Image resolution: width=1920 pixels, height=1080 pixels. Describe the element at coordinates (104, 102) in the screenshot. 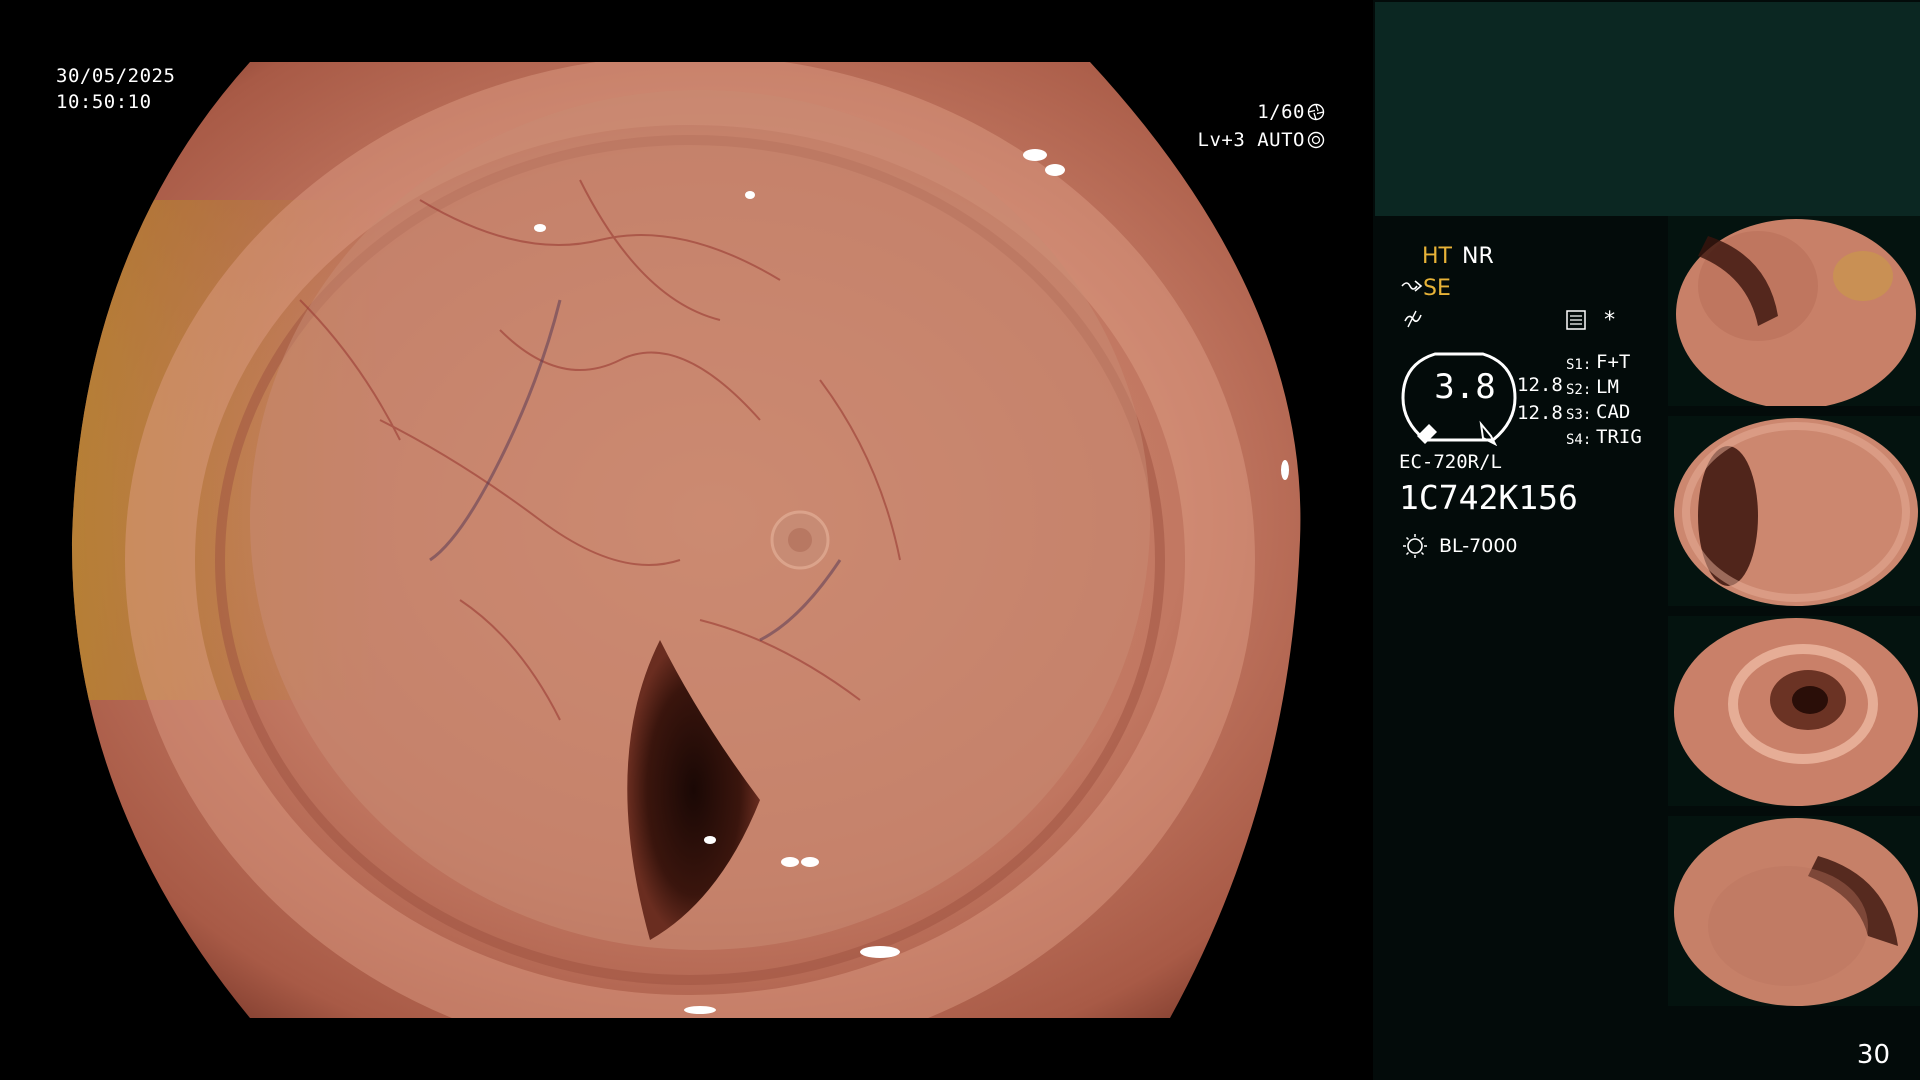

I see `exam-time: 10:50:10` at that location.